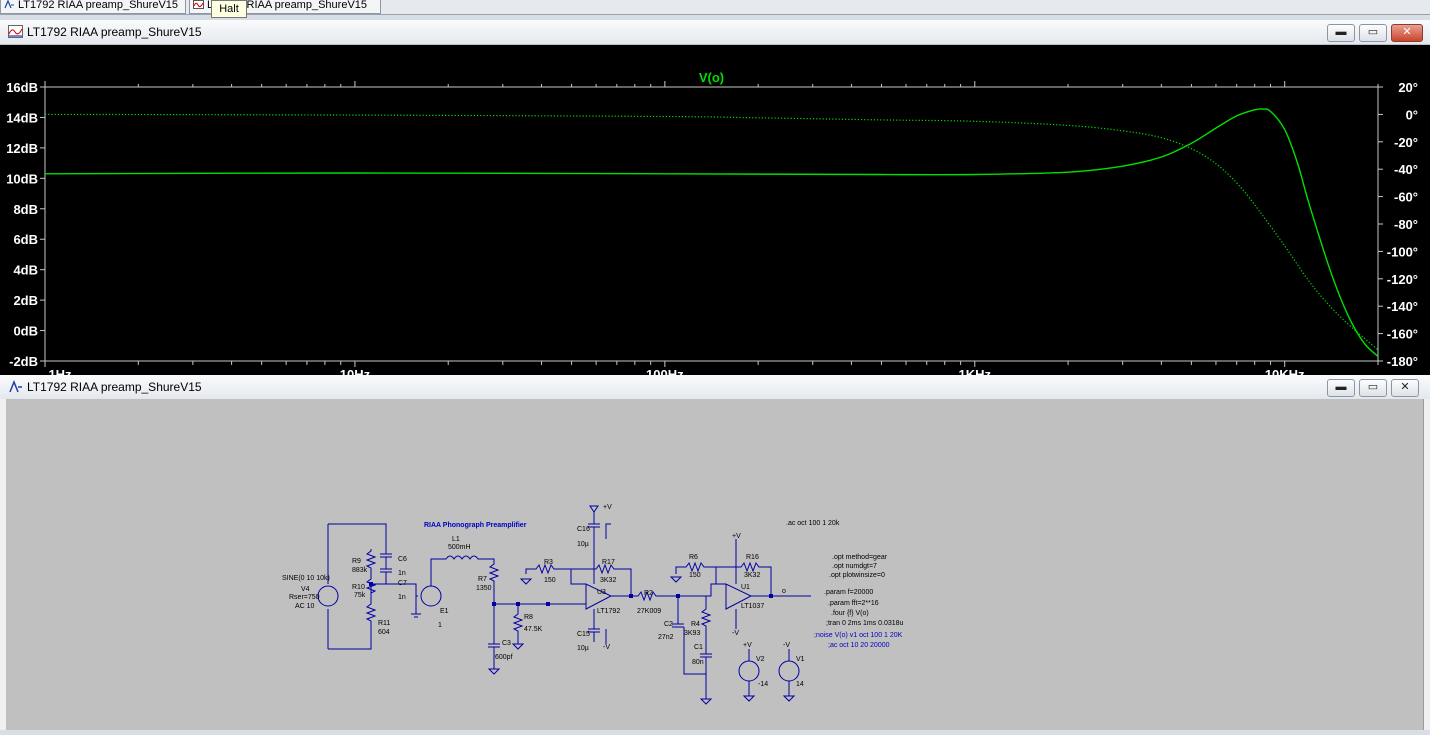 The height and width of the screenshot is (735, 1430). What do you see at coordinates (666, 637) in the screenshot?
I see `c2-value: 27n2` at bounding box center [666, 637].